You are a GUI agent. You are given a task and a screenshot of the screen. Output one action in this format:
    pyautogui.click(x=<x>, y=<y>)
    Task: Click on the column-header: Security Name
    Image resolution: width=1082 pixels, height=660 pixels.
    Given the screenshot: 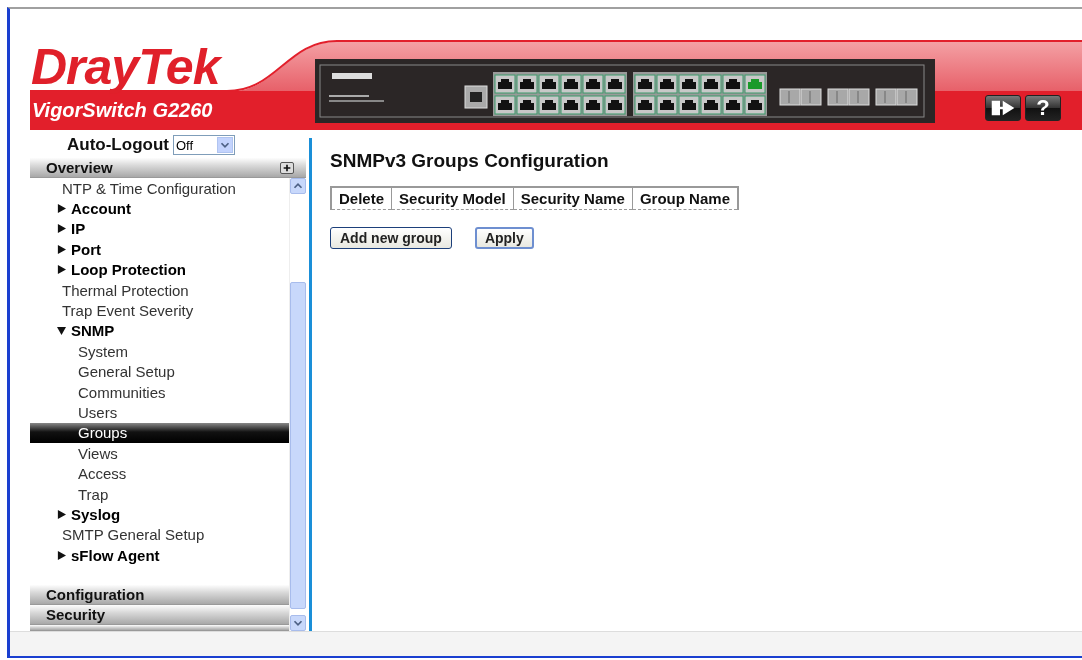 What is the action you would take?
    pyautogui.click(x=573, y=198)
    